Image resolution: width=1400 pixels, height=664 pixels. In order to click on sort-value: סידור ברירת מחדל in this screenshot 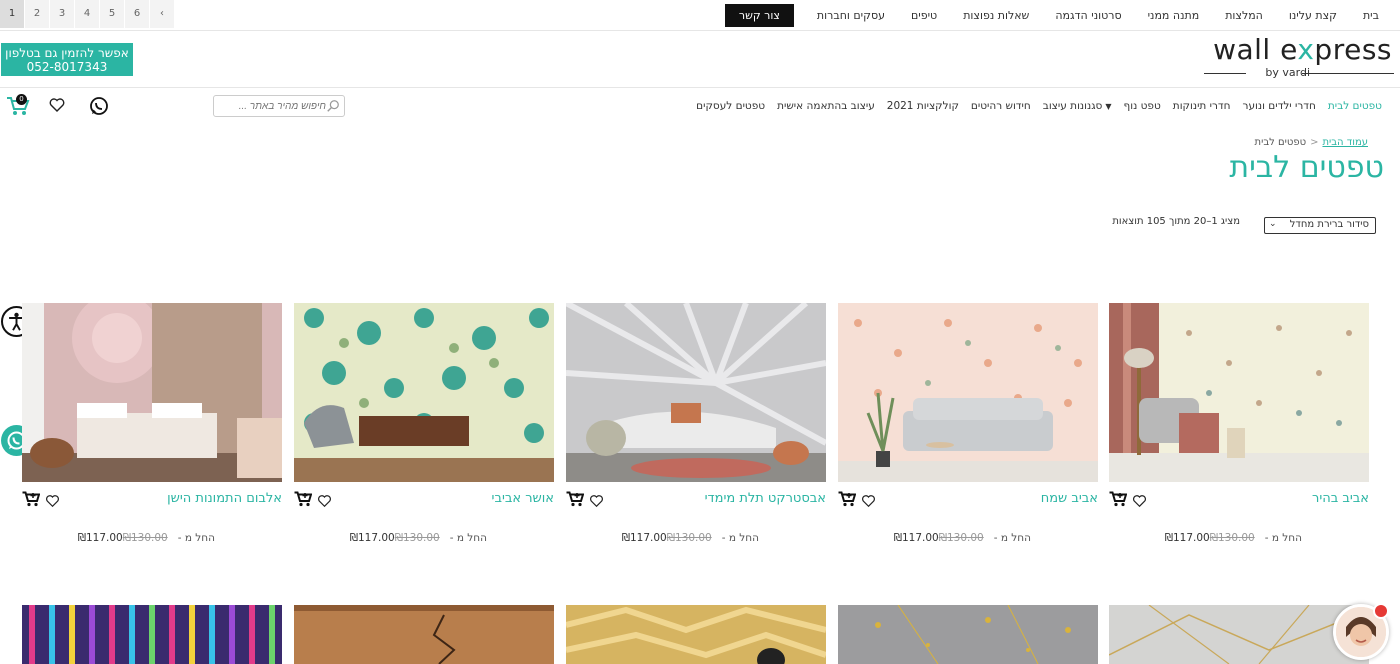, I will do `click(1329, 224)`.